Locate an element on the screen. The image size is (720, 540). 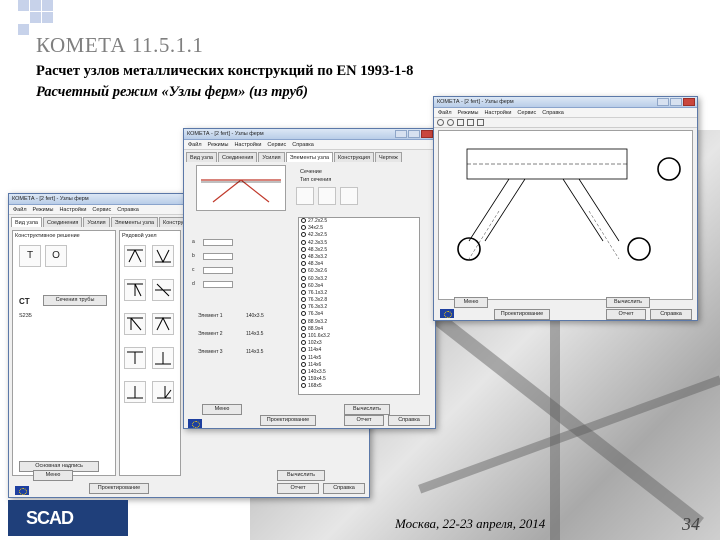
round-section-icon is located at coordinates (349, 196).